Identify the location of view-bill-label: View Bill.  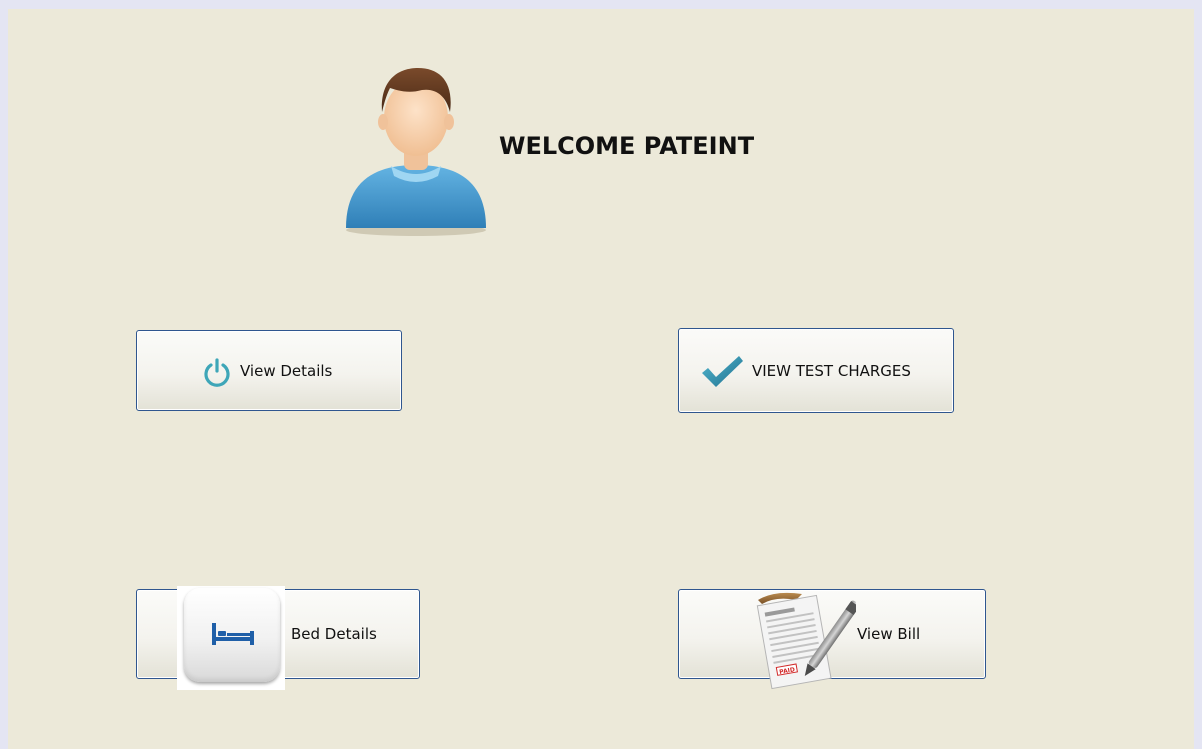
(889, 634).